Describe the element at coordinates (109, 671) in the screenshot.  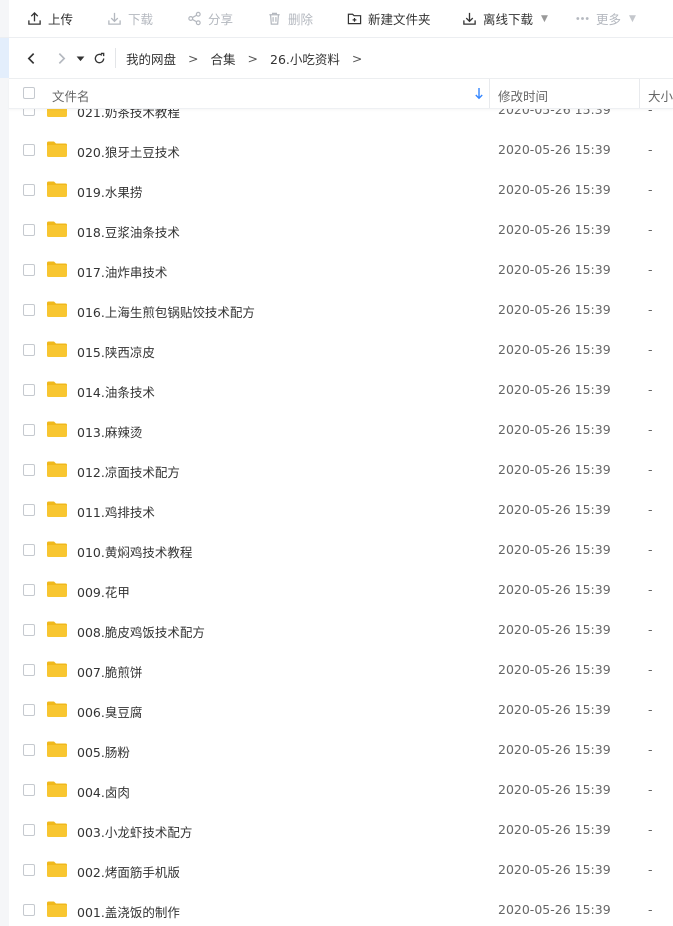
I see `file-name: 007.脆煎饼` at that location.